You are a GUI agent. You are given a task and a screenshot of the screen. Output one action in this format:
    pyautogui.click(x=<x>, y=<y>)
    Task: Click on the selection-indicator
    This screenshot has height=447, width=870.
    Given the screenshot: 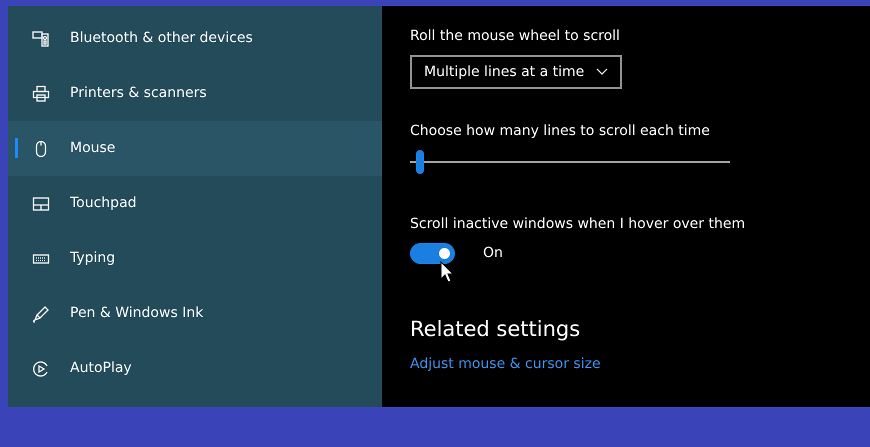 What is the action you would take?
    pyautogui.click(x=16, y=148)
    